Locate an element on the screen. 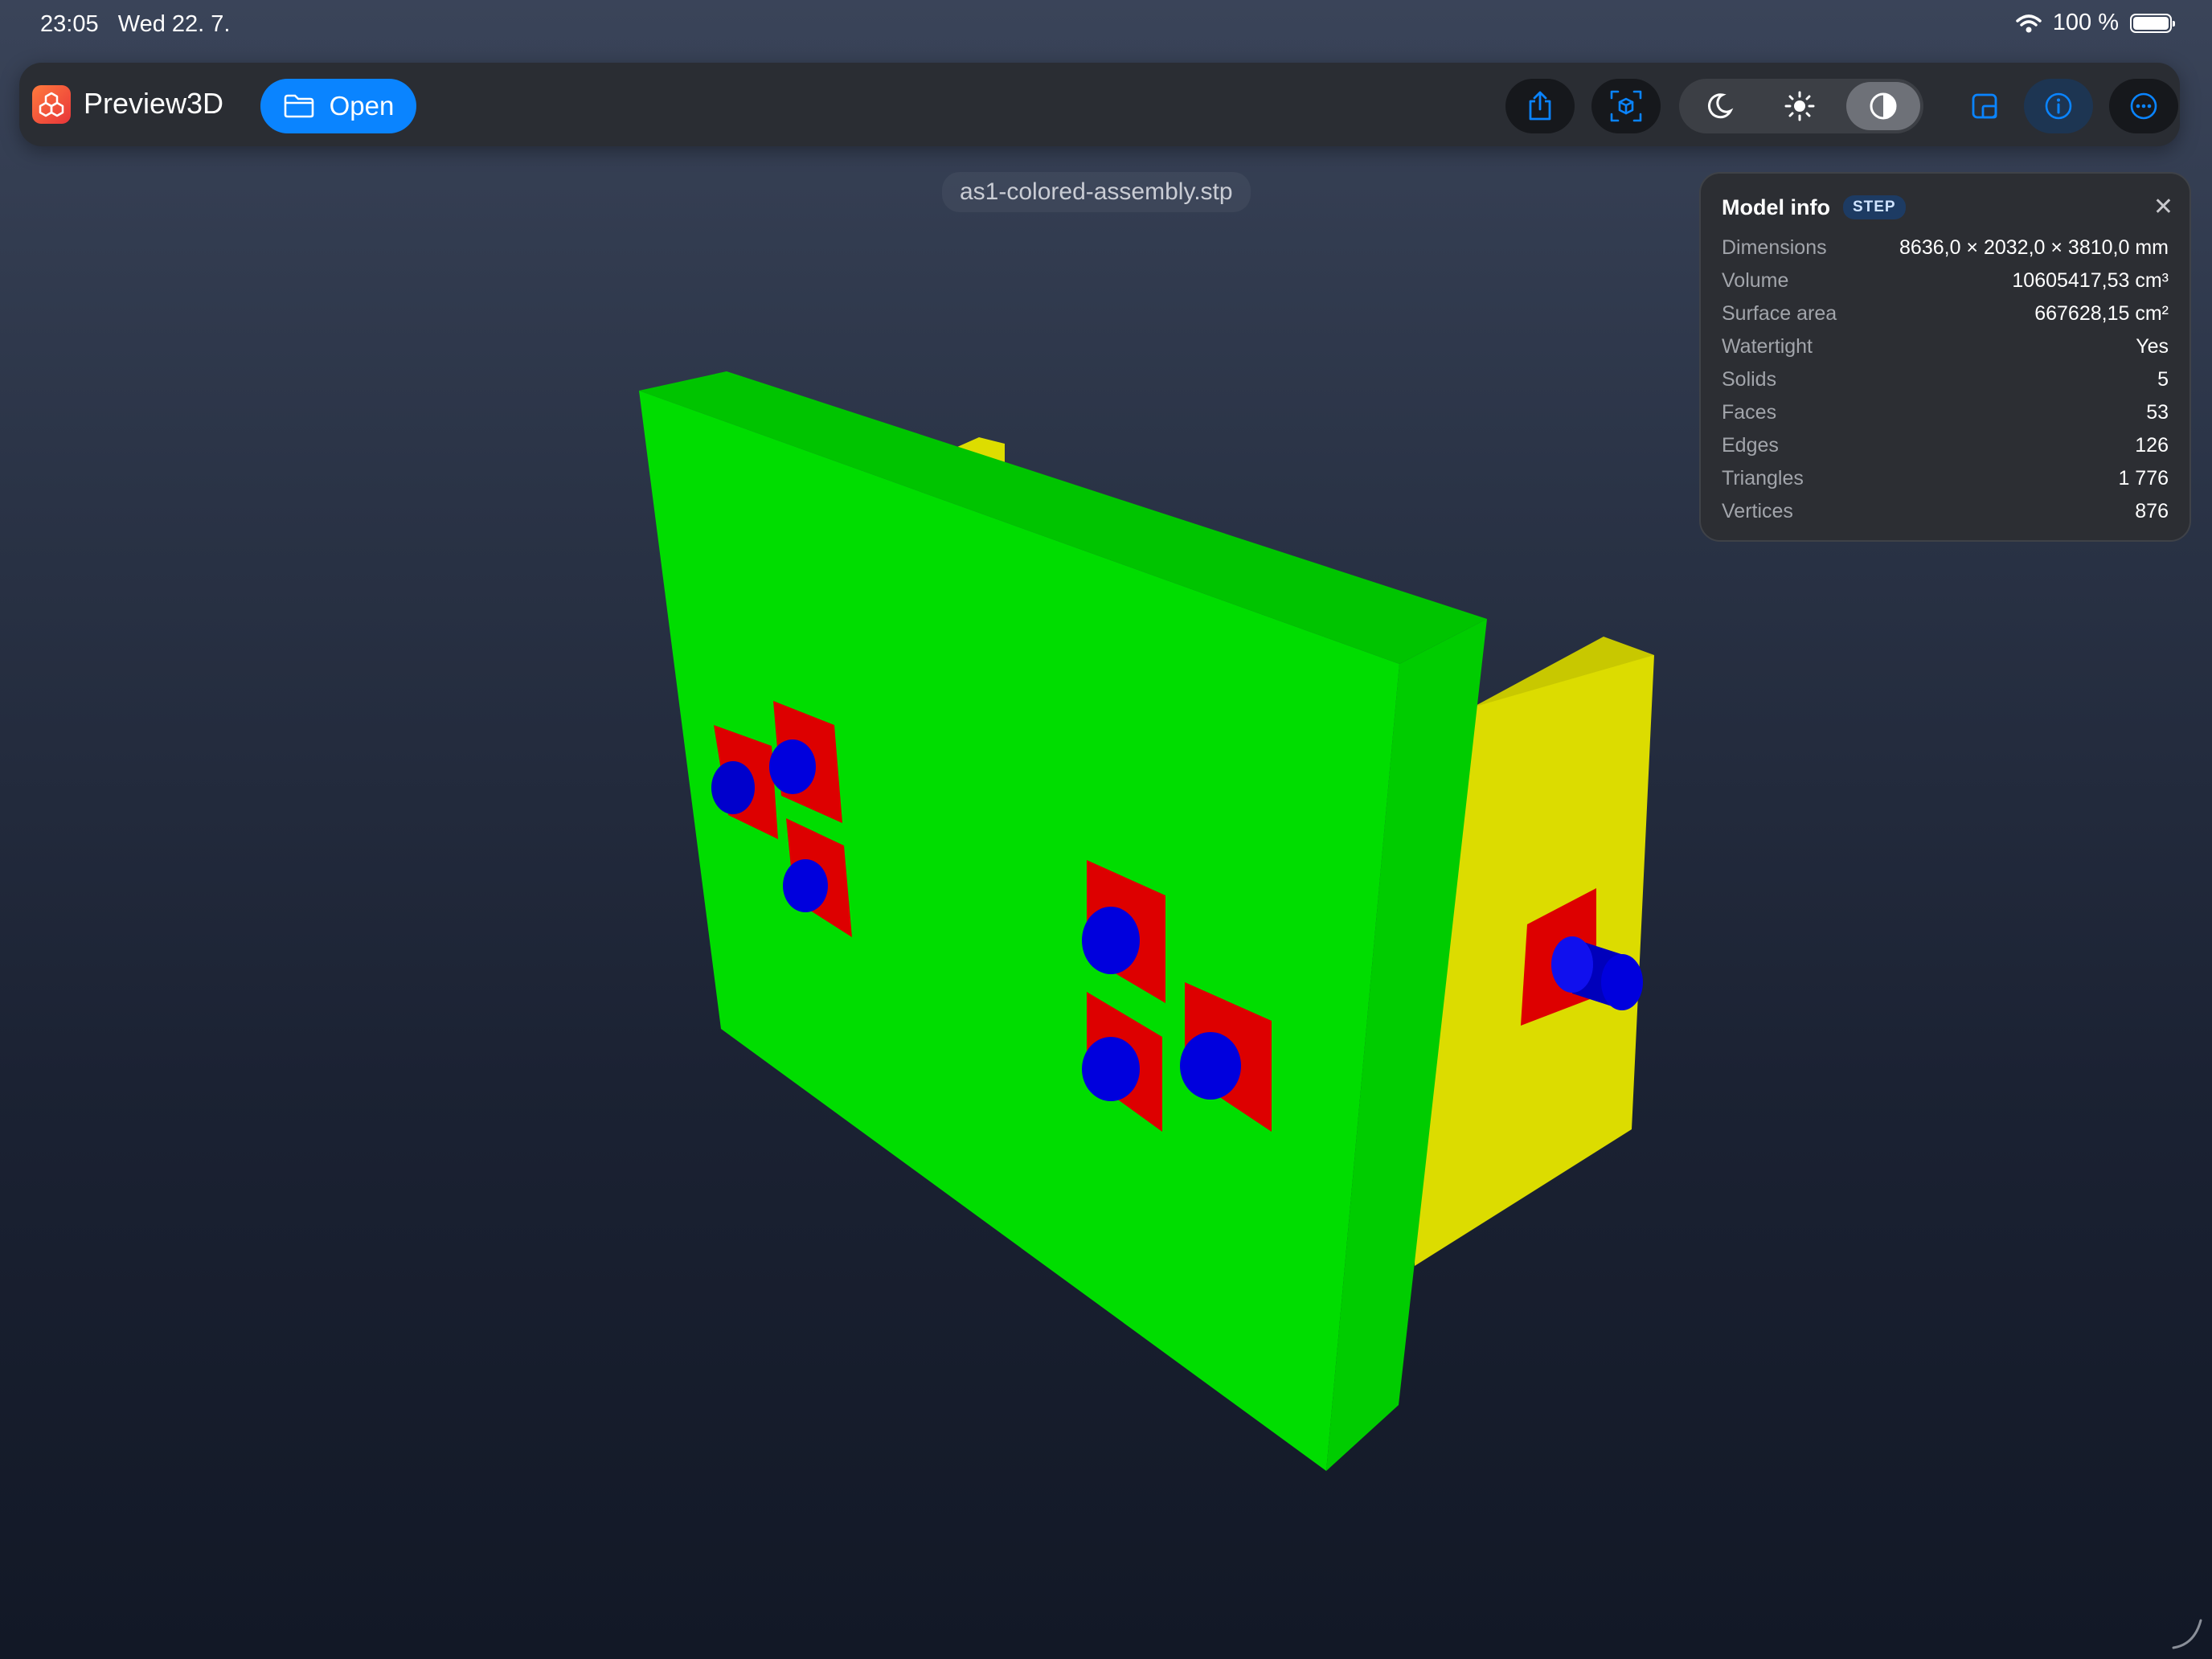  info-icon is located at coordinates (2058, 106).